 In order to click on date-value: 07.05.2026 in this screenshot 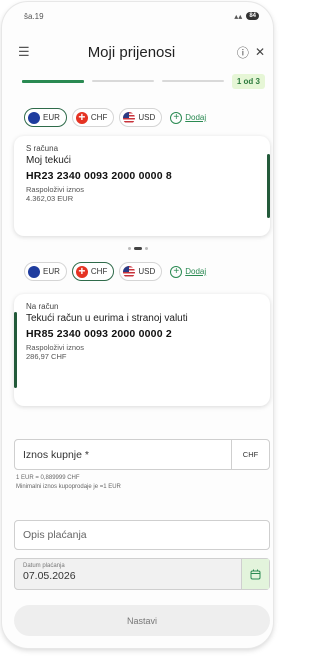, I will do `click(49, 576)`.